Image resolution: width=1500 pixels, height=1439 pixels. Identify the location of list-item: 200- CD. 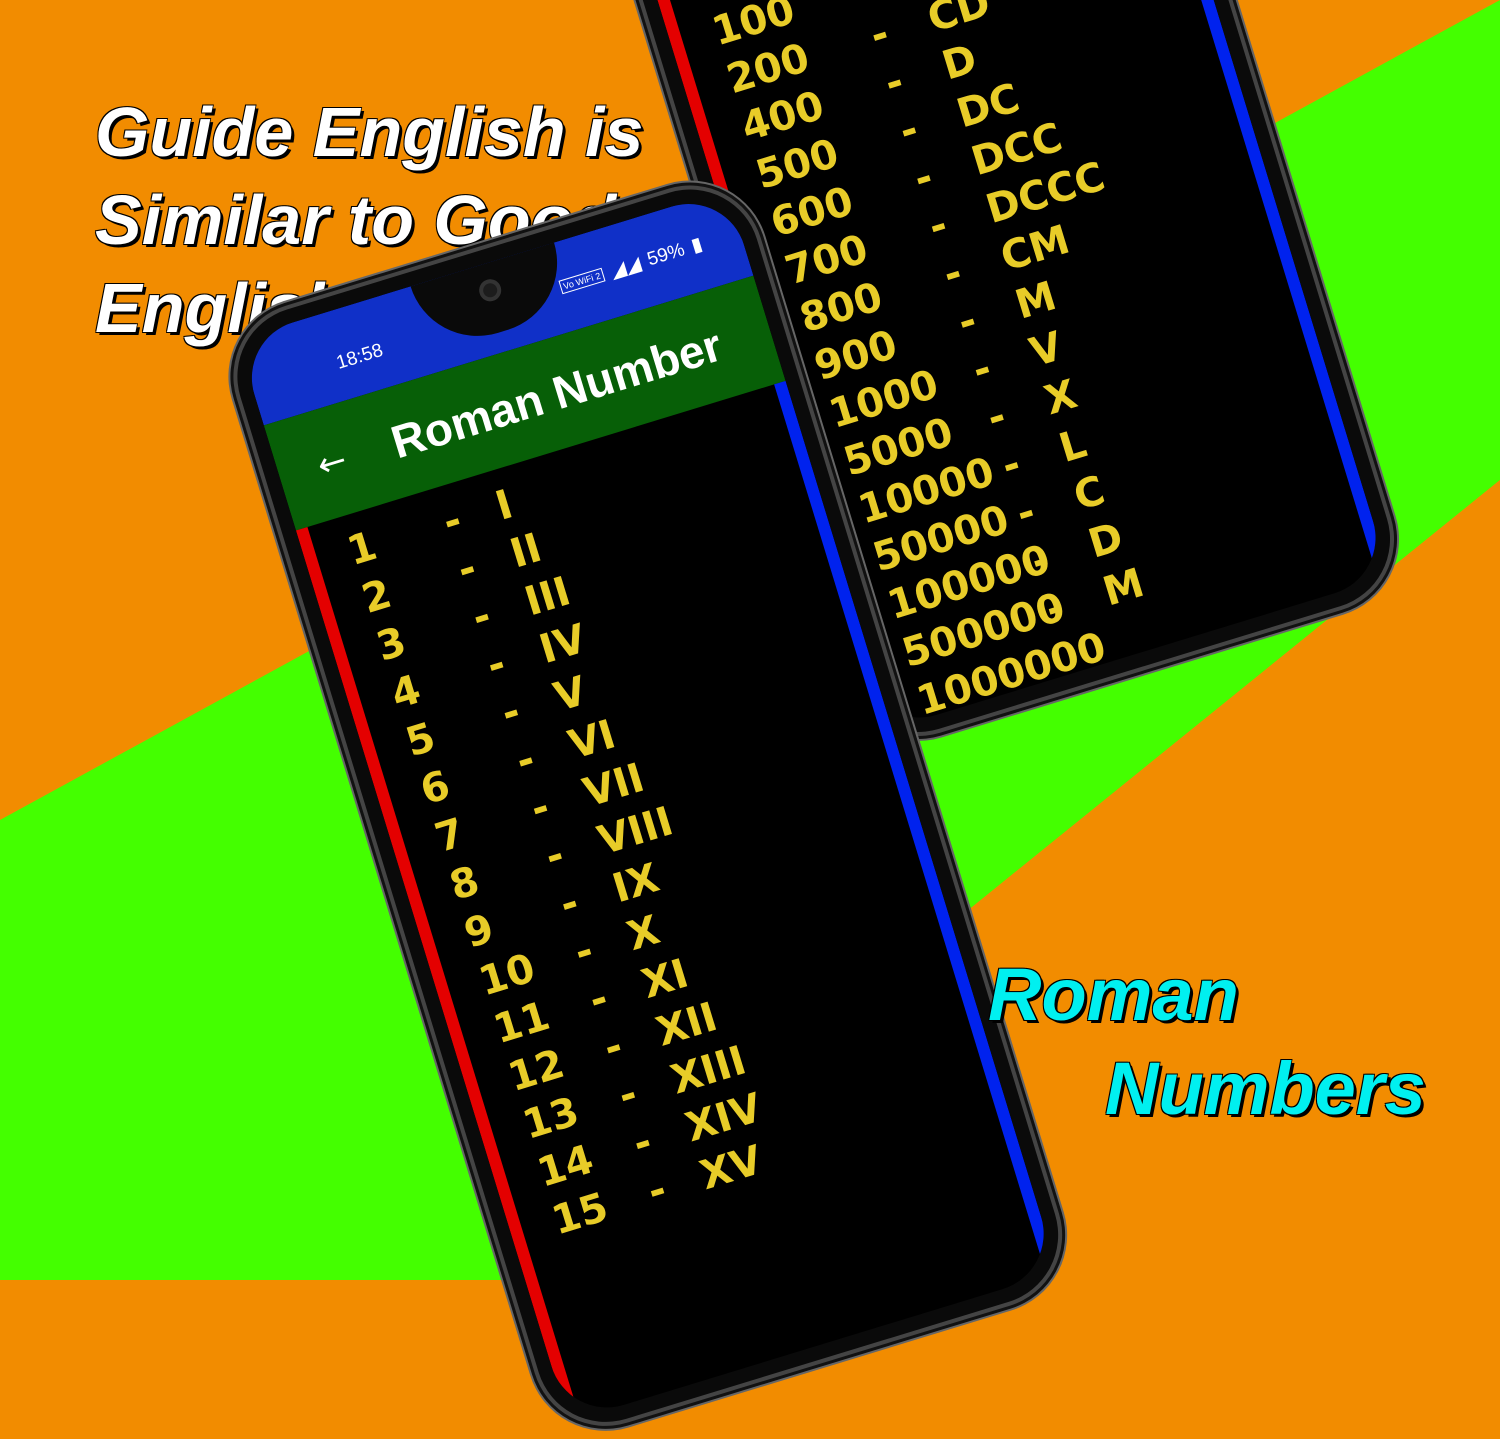
(859, 53).